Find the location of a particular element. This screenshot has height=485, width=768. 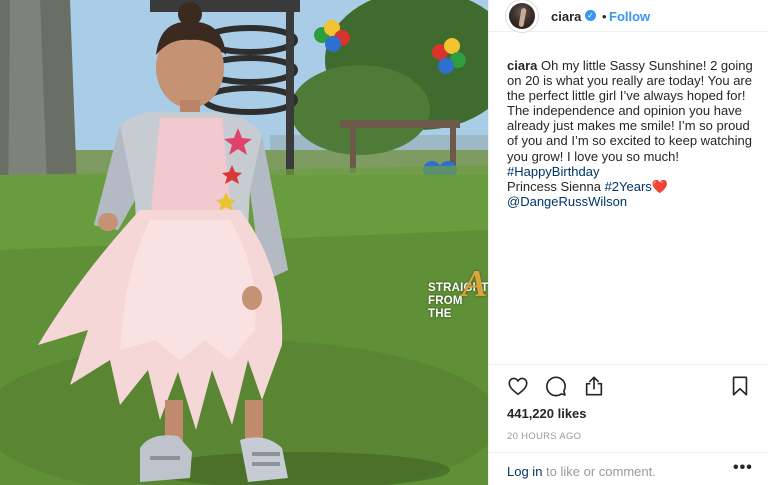

bookmark-icon is located at coordinates (740, 386).